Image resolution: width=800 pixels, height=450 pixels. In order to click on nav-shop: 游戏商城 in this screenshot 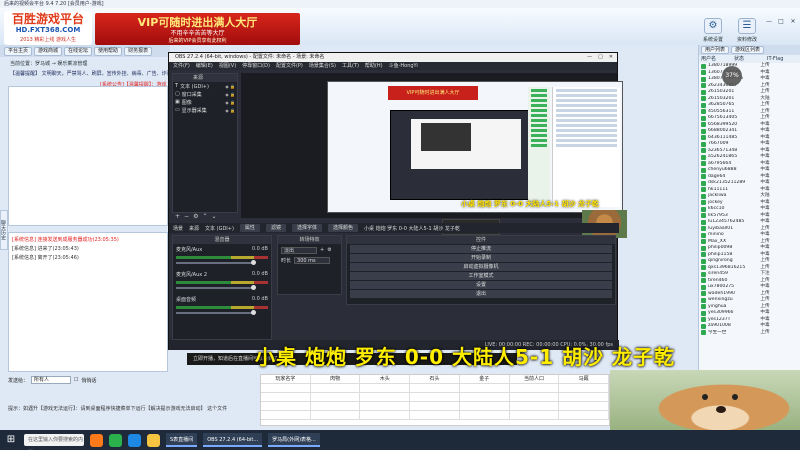, I will do `click(48, 51)`.